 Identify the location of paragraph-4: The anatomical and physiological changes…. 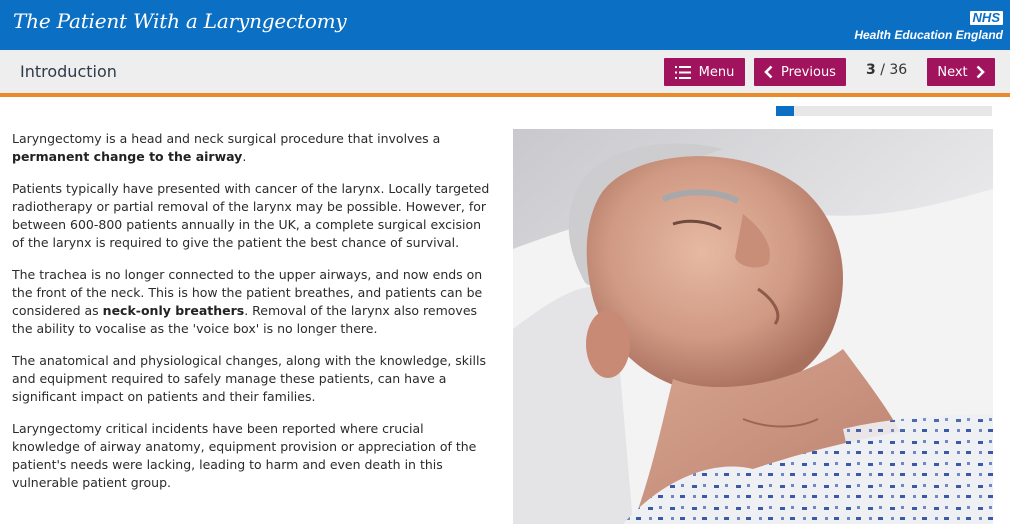
(249, 378).